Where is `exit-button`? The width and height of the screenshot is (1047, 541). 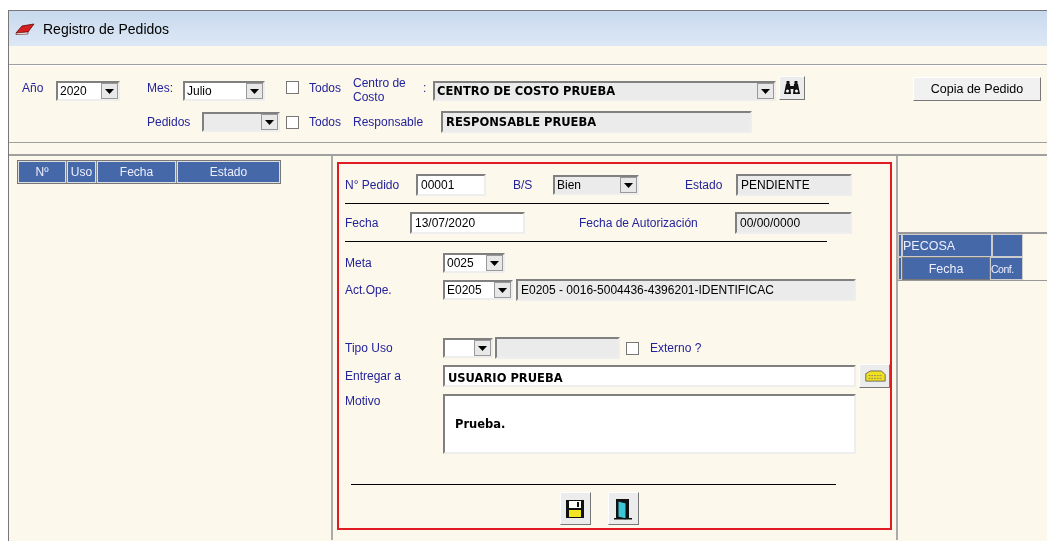
exit-button is located at coordinates (623, 508).